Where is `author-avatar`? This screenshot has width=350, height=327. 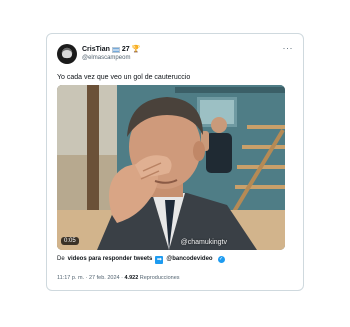 author-avatar is located at coordinates (67, 54).